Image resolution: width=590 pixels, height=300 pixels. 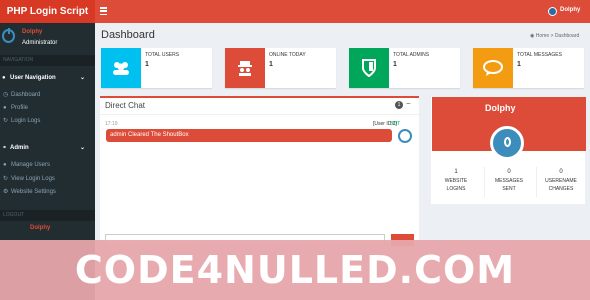 I want to click on sidebar-item-website-settings: ⚙ Website Settings, so click(x=47, y=192).